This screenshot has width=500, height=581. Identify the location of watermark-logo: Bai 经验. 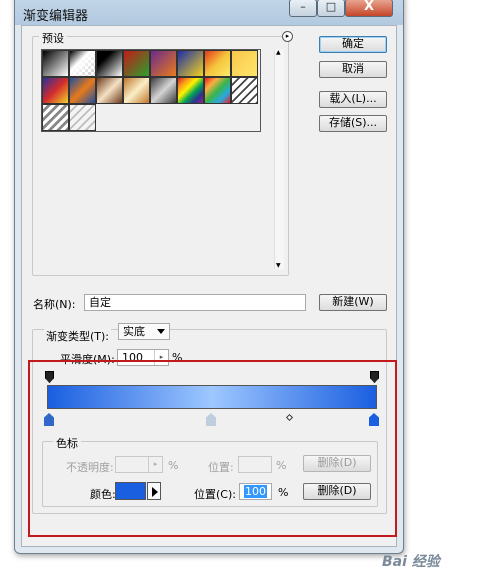
(411, 562).